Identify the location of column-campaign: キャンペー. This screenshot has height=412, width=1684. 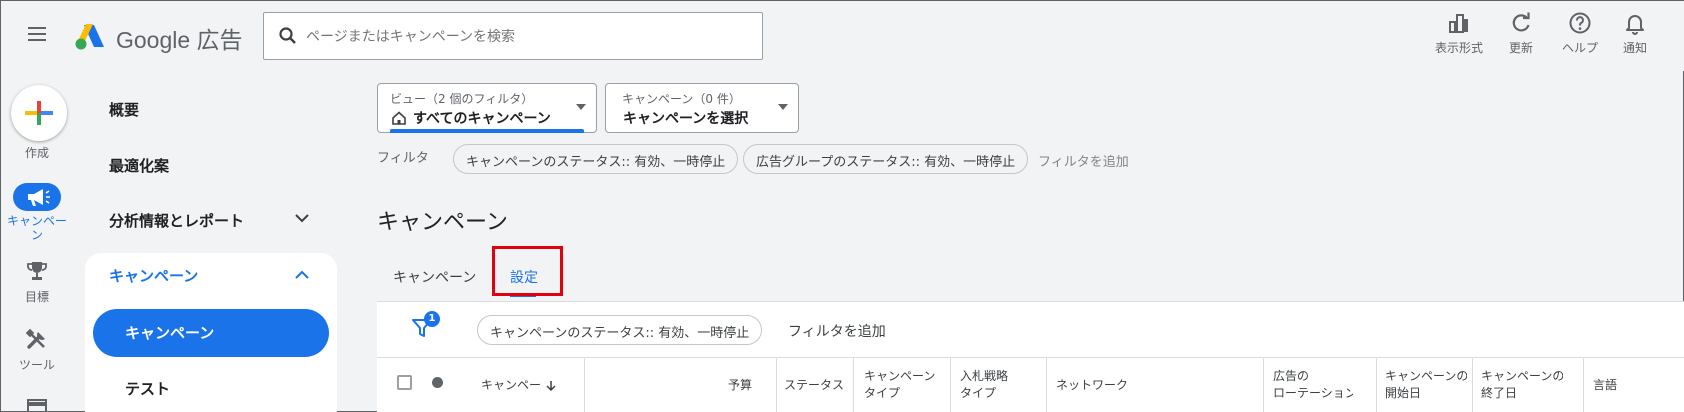
(521, 384).